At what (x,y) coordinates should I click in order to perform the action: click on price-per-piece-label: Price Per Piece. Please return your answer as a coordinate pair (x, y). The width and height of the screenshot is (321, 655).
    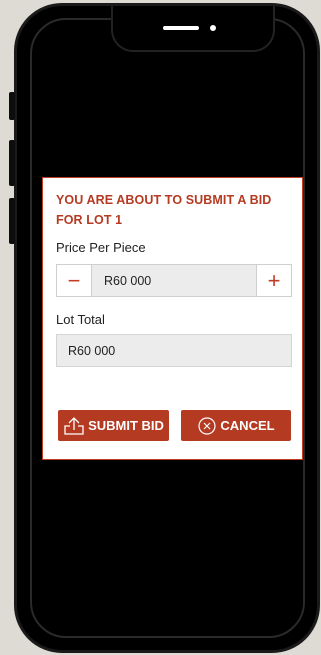
    Looking at the image, I should click on (101, 247).